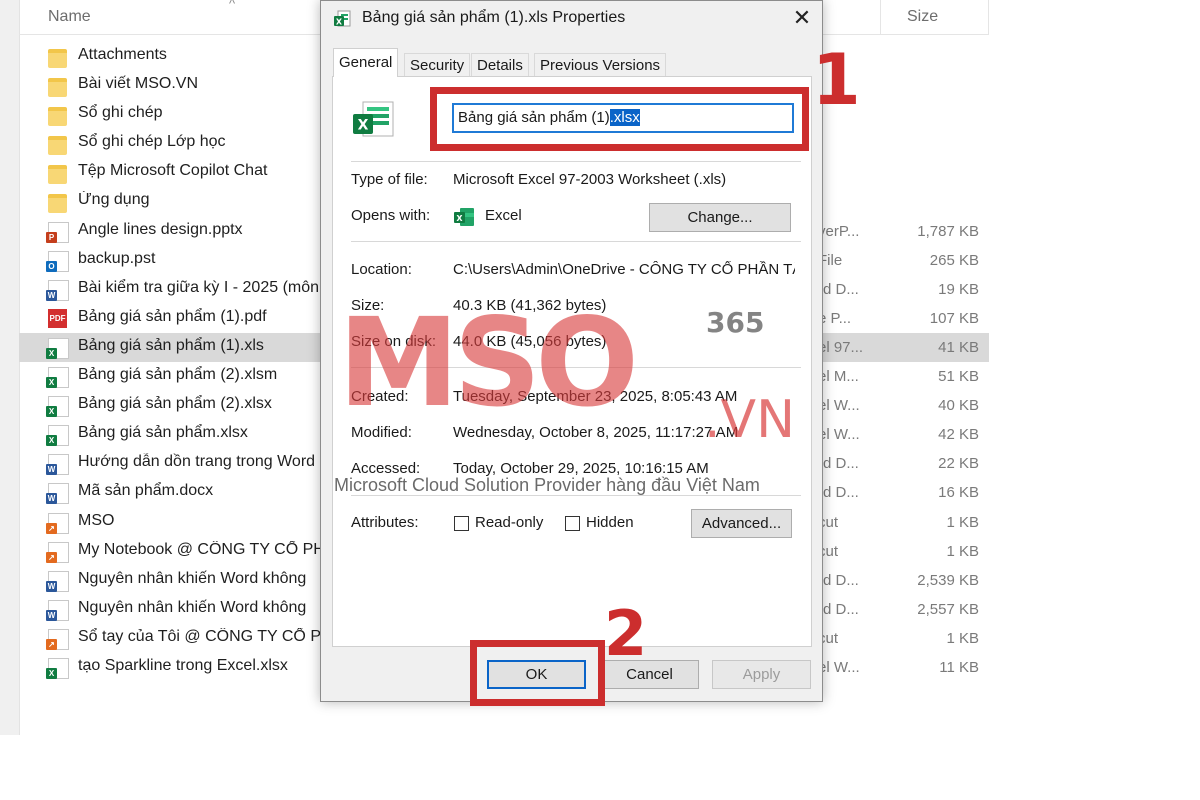  What do you see at coordinates (57, 232) in the screenshot?
I see `powerpoint-icon: P` at bounding box center [57, 232].